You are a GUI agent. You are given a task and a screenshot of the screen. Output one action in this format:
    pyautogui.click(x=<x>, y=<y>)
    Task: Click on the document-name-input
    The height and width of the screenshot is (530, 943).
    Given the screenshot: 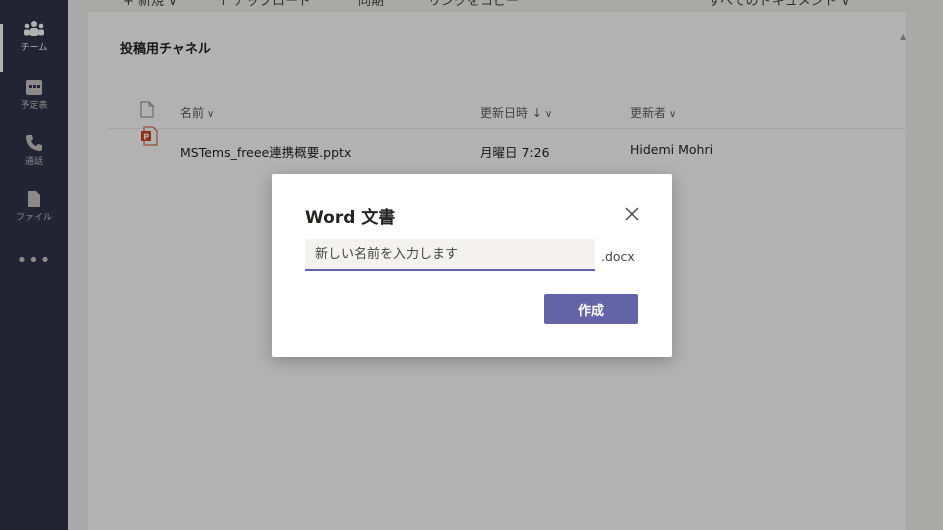 What is the action you would take?
    pyautogui.click(x=450, y=255)
    